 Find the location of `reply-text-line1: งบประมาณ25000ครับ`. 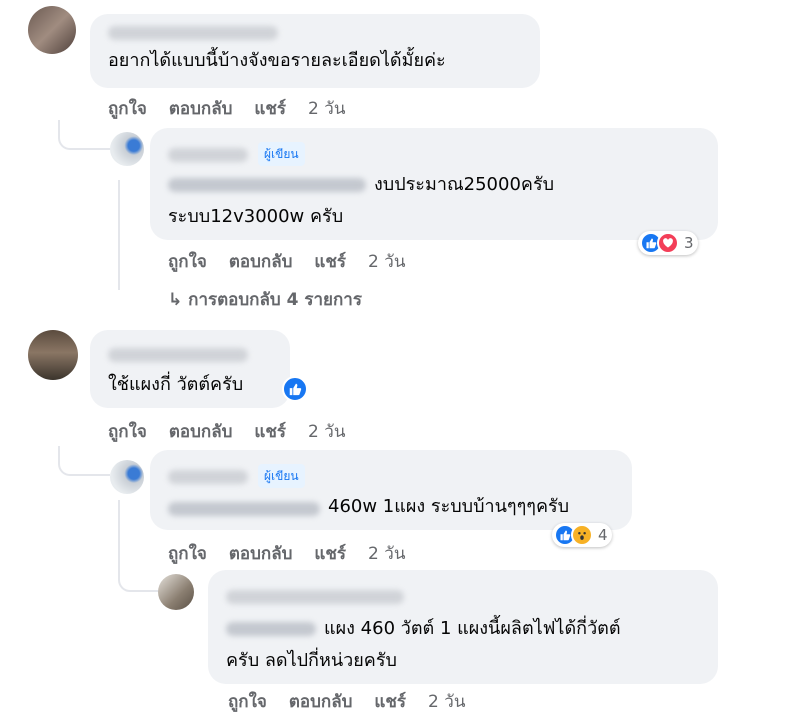

reply-text-line1: งบประมาณ25000ครับ is located at coordinates (464, 184).